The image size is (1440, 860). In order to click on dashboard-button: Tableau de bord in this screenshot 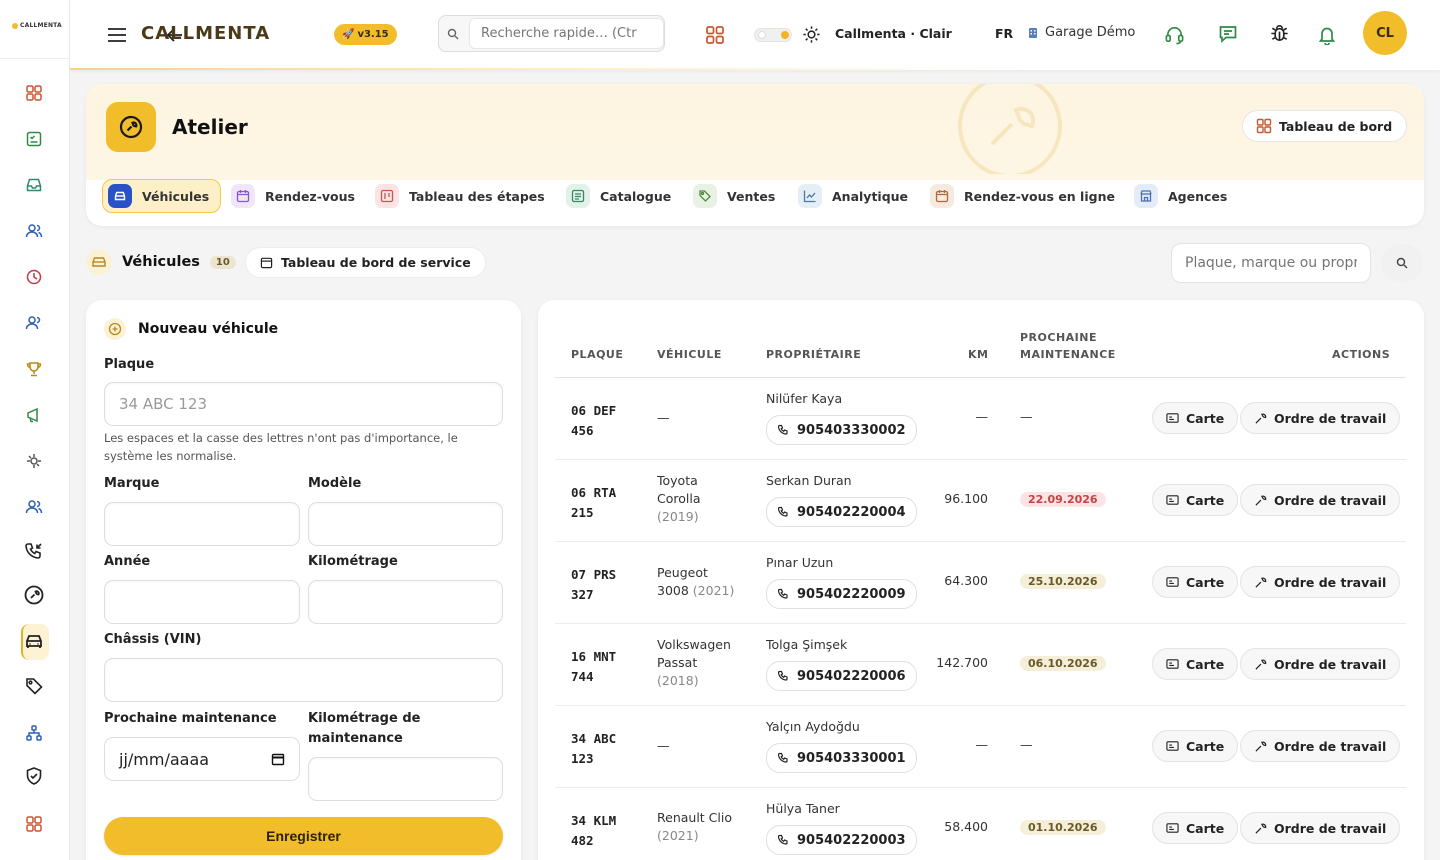, I will do `click(1325, 126)`.